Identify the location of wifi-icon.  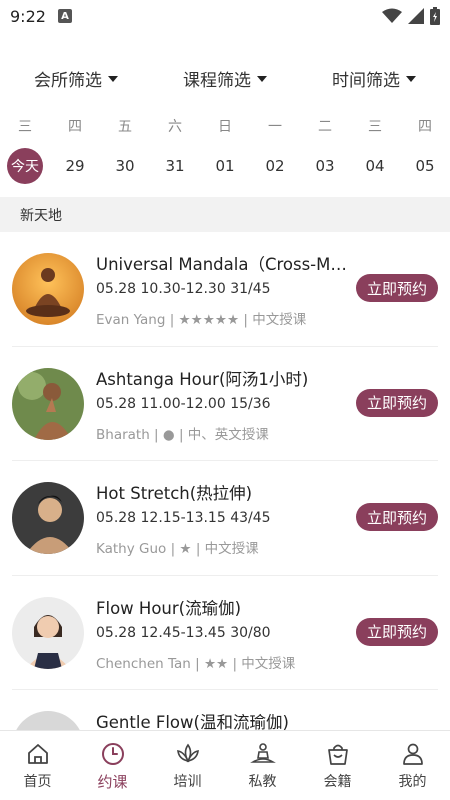
(392, 15).